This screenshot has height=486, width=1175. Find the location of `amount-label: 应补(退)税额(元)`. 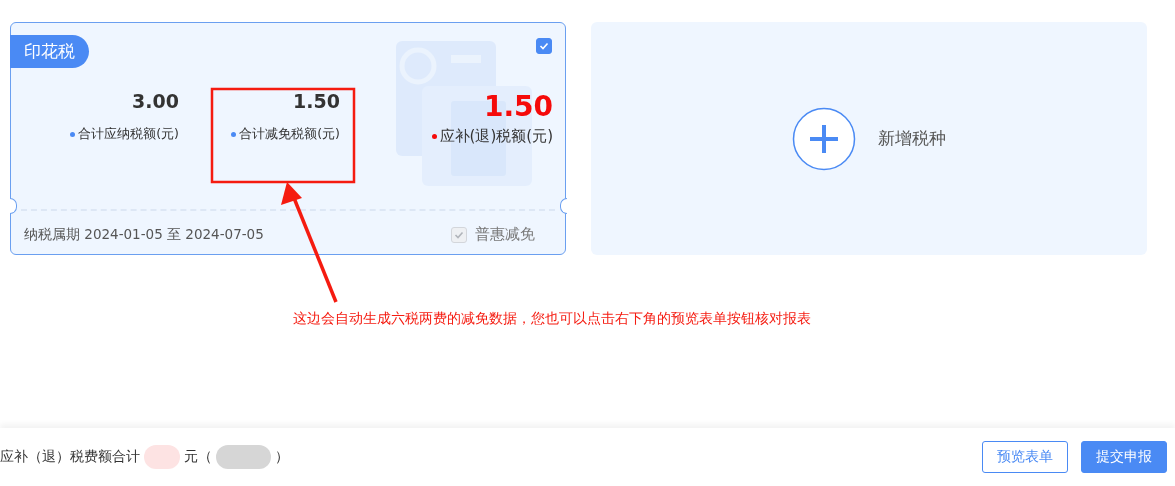

amount-label: 应补(退)税额(元) is located at coordinates (492, 136).